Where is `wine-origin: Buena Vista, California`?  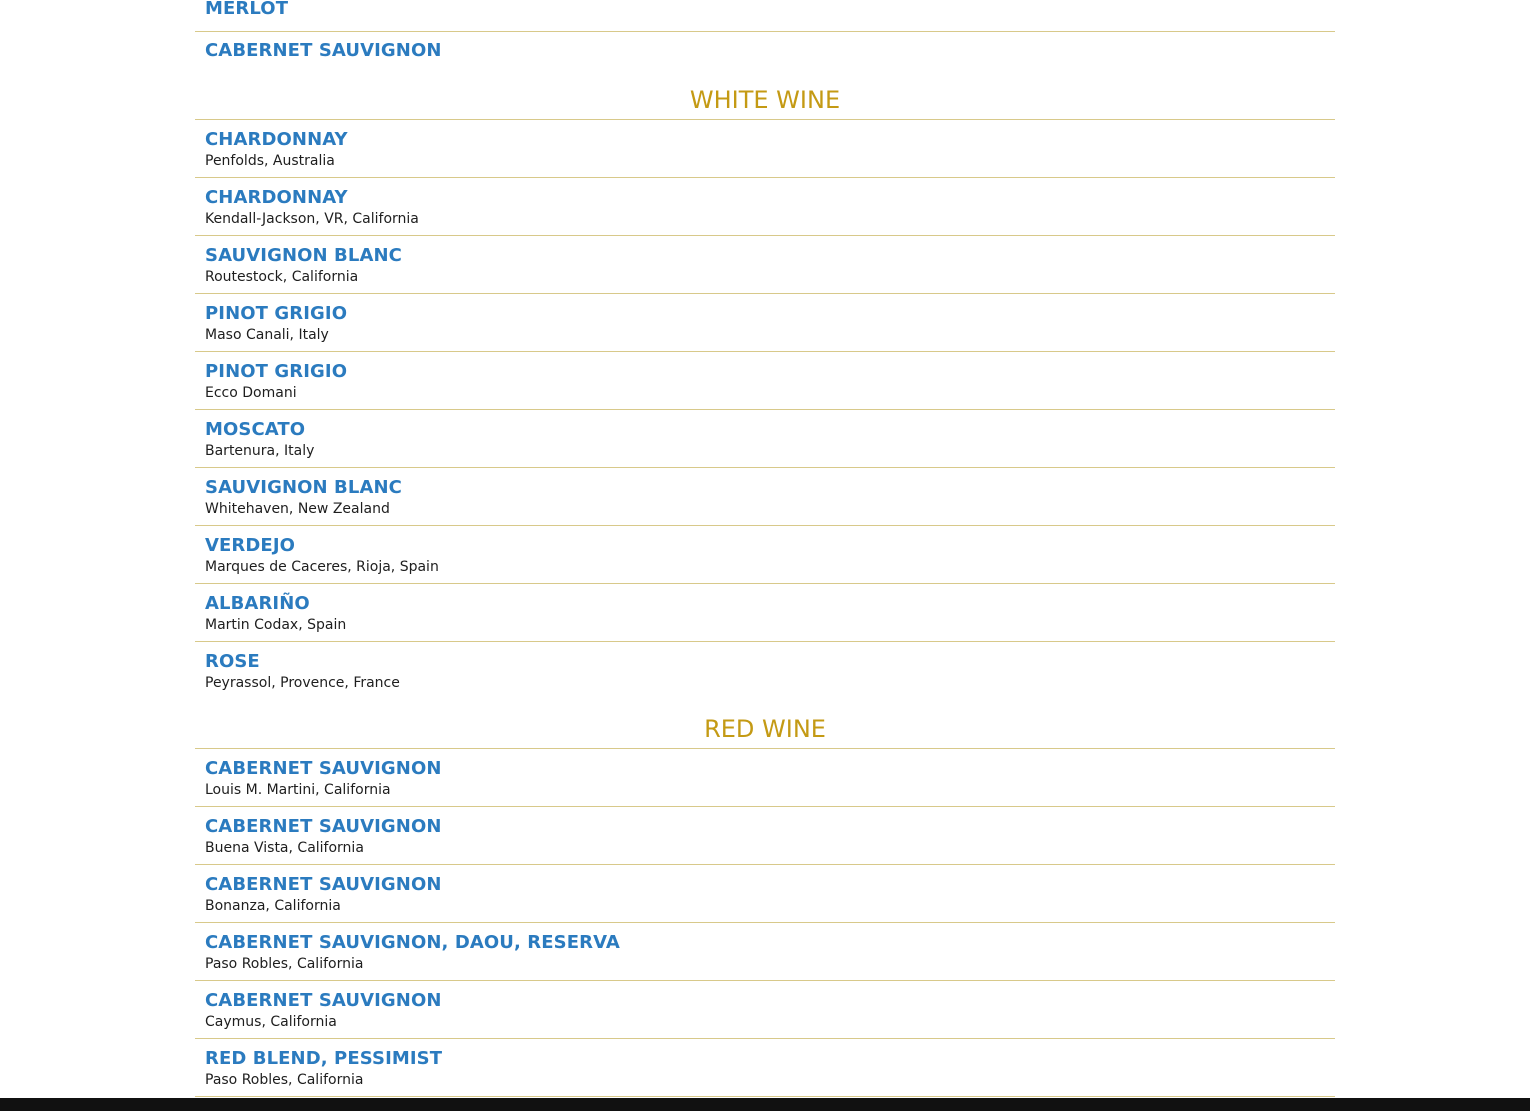 wine-origin: Buena Vista, California is located at coordinates (284, 848).